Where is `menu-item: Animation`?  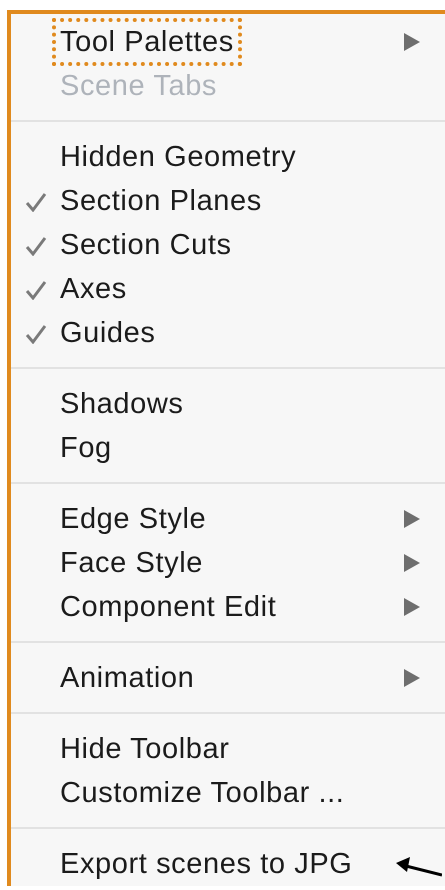 menu-item: Animation is located at coordinates (127, 678).